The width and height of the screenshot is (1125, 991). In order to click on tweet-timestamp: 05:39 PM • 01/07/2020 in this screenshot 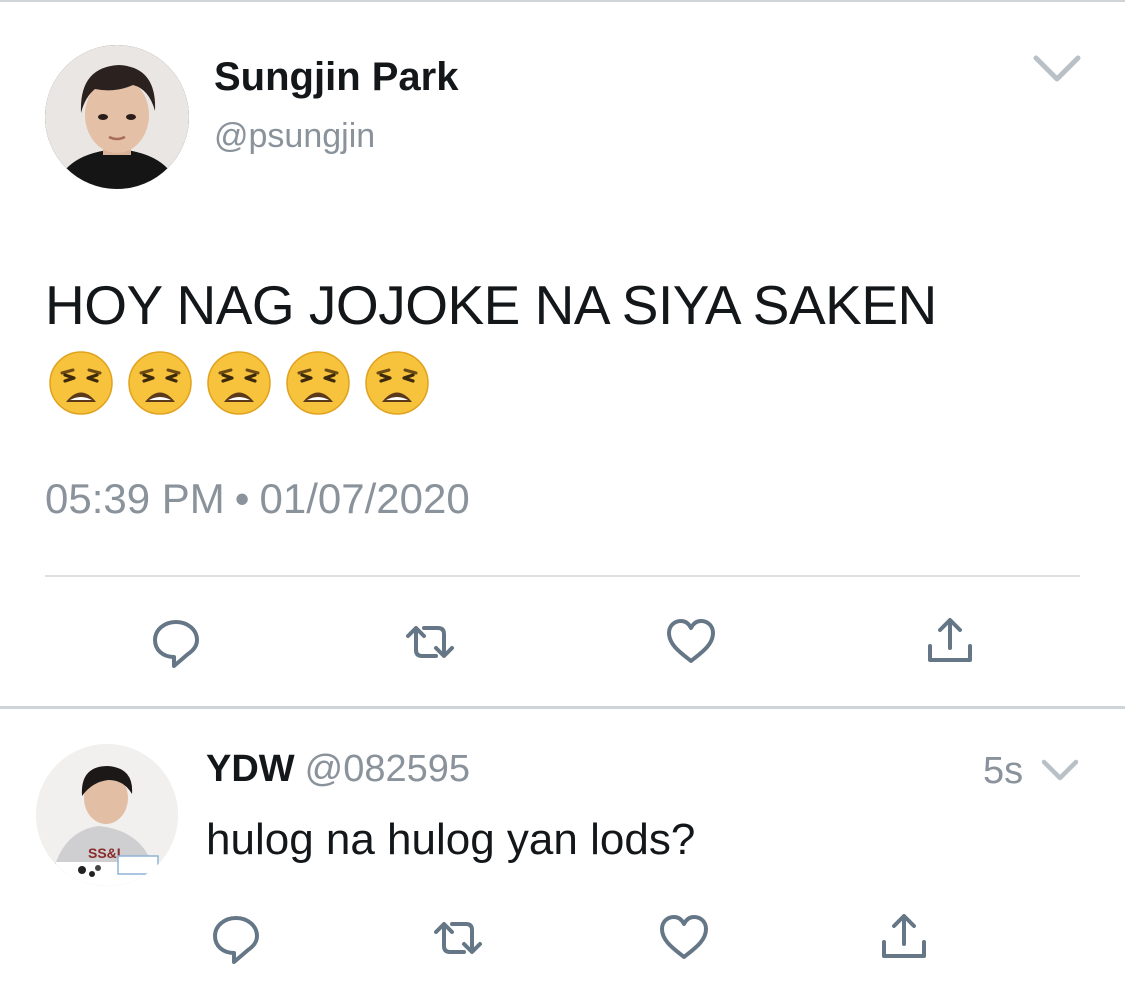, I will do `click(257, 499)`.